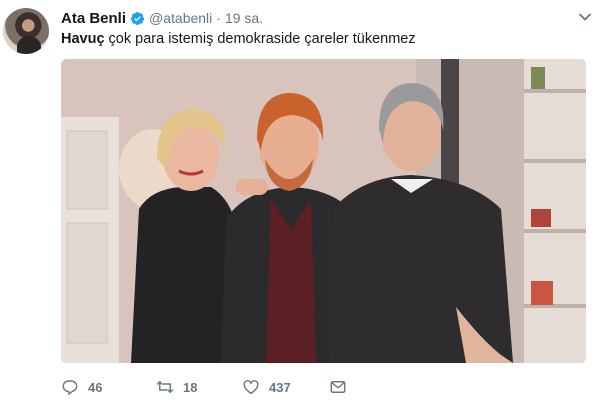 This screenshot has width=600, height=406. I want to click on retweet-button: 18, so click(199, 387).